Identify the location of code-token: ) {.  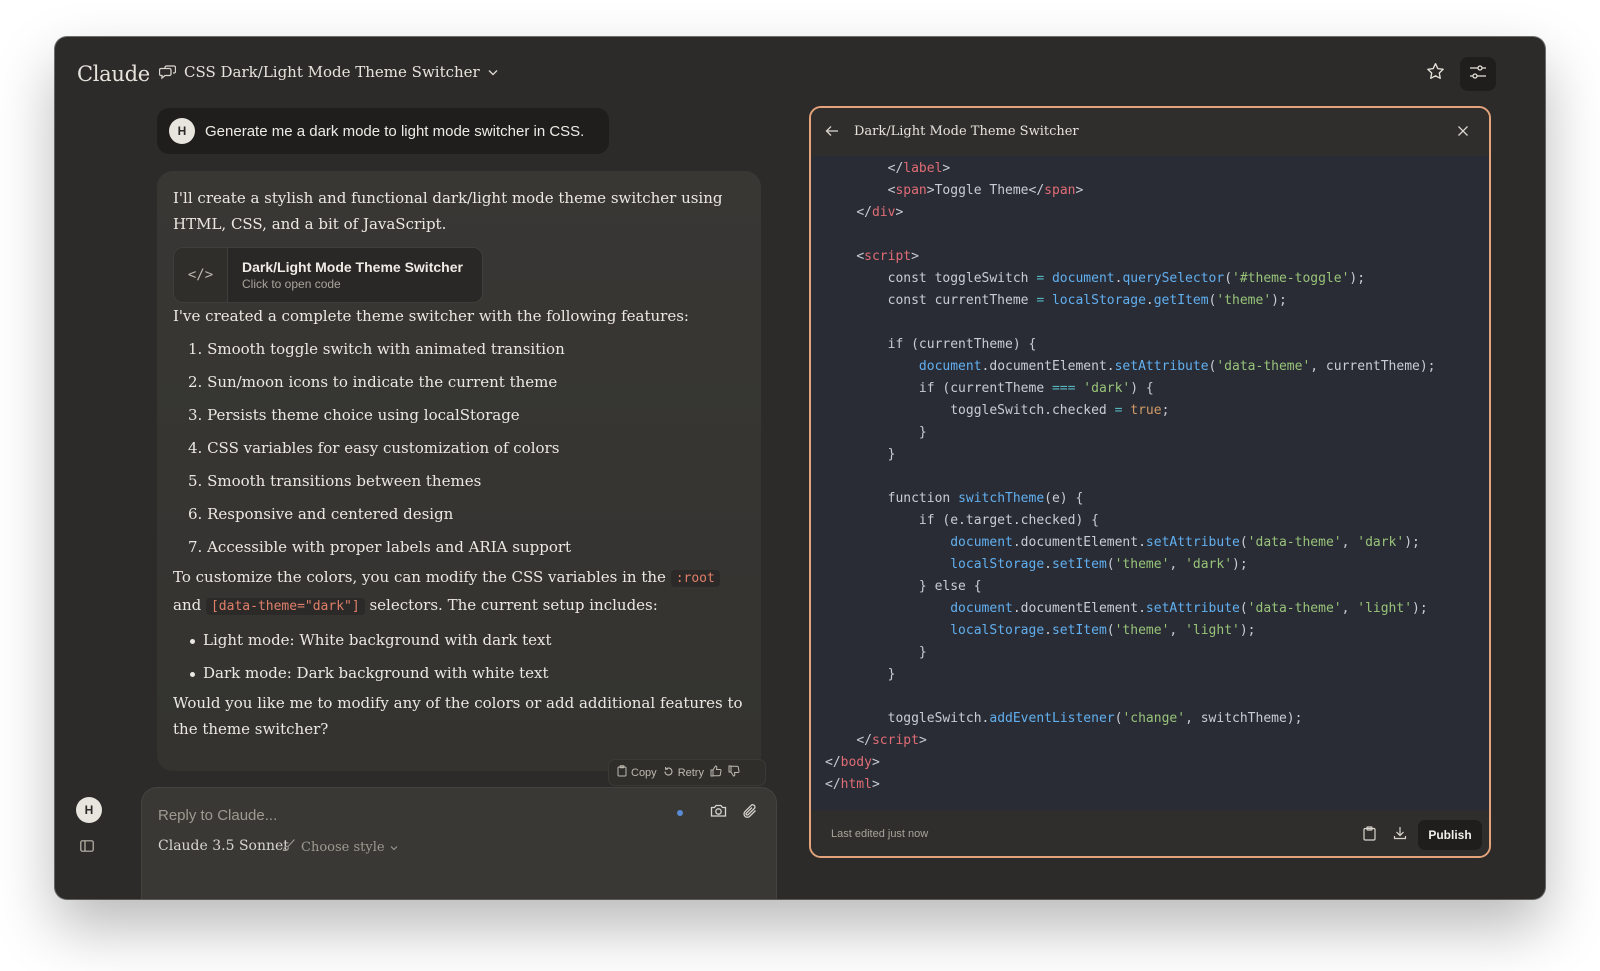
(1142, 388).